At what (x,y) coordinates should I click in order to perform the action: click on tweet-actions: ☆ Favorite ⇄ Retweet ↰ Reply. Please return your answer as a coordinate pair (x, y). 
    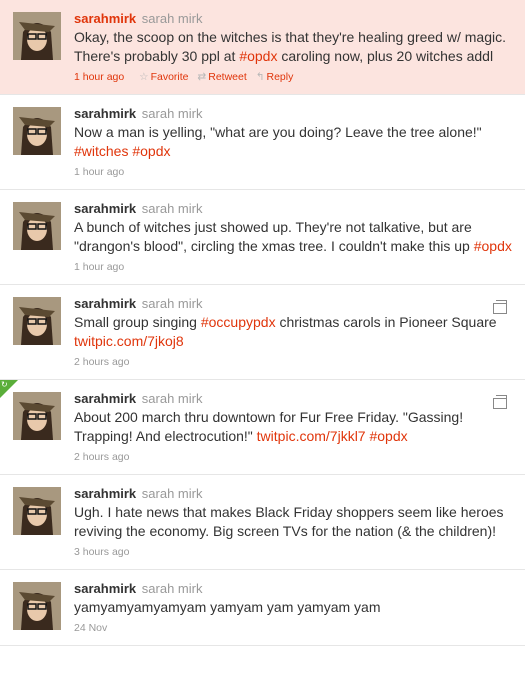
    Looking at the image, I should click on (213, 77).